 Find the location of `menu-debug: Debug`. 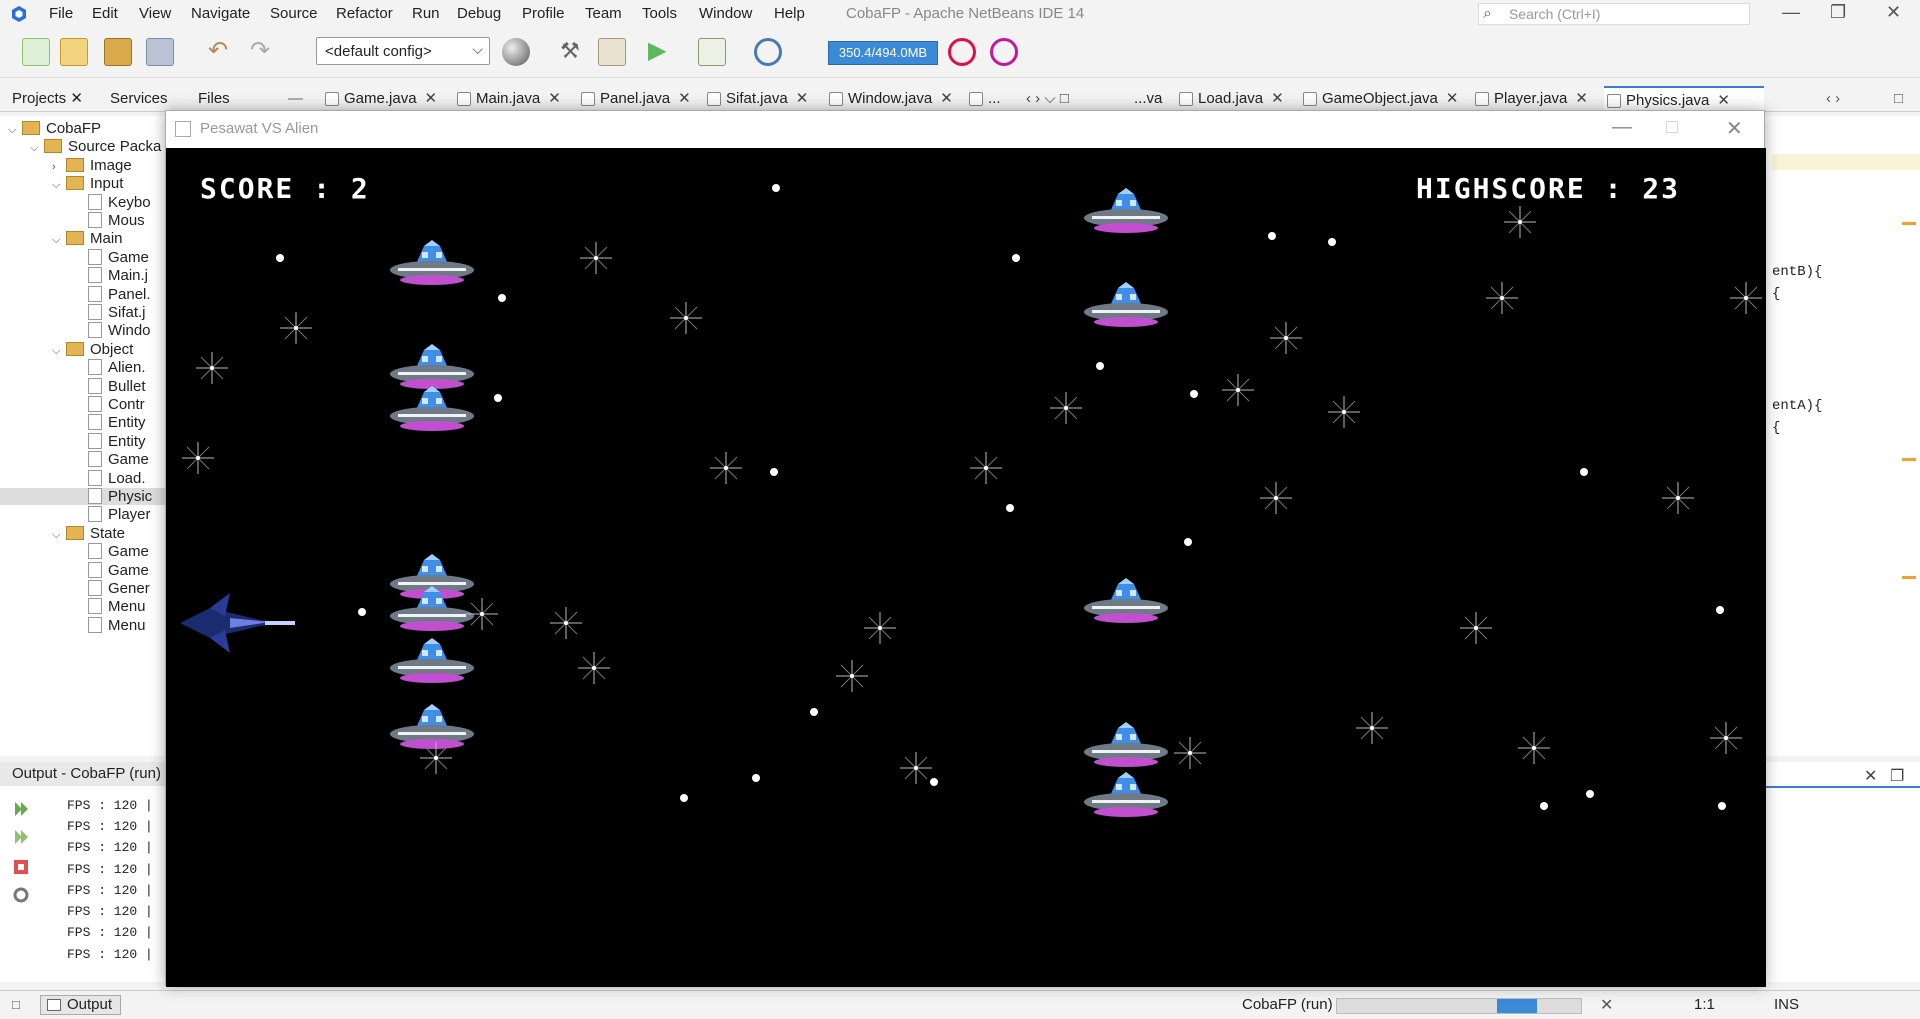

menu-debug: Debug is located at coordinates (479, 13).